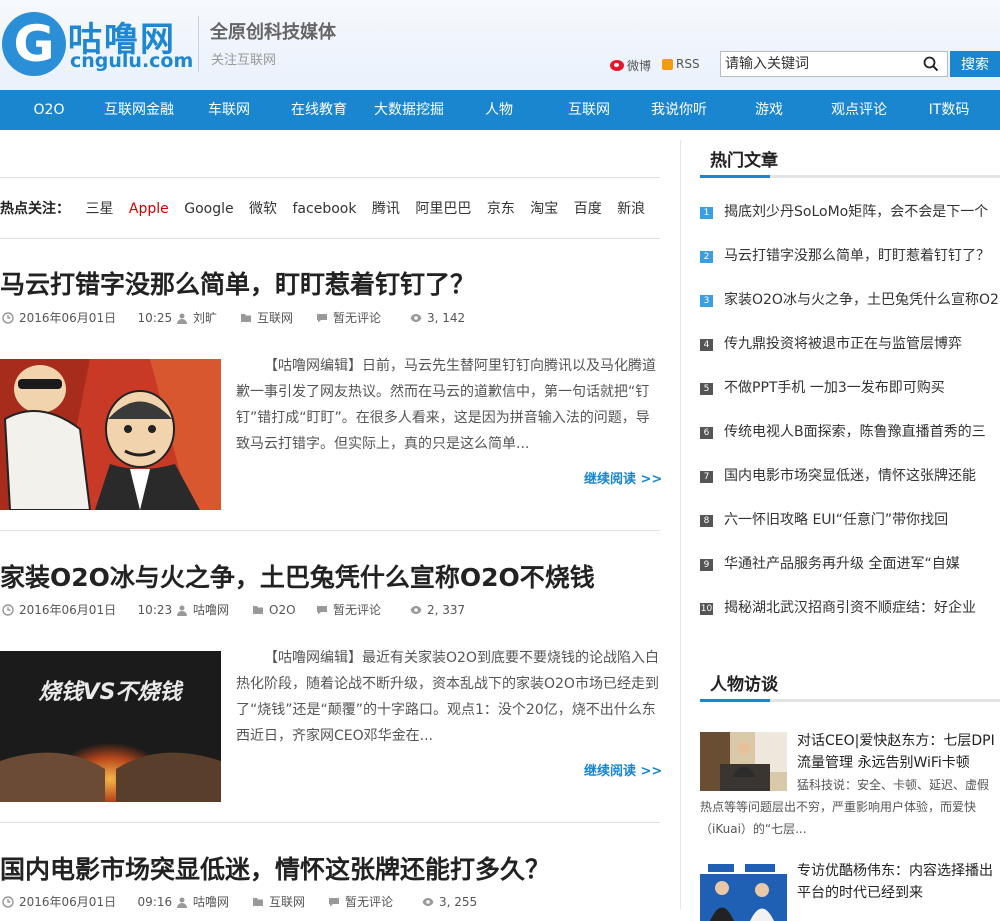 This screenshot has width=1000, height=921. Describe the element at coordinates (501, 209) in the screenshot. I see `hot-tag-jd: 京东` at that location.